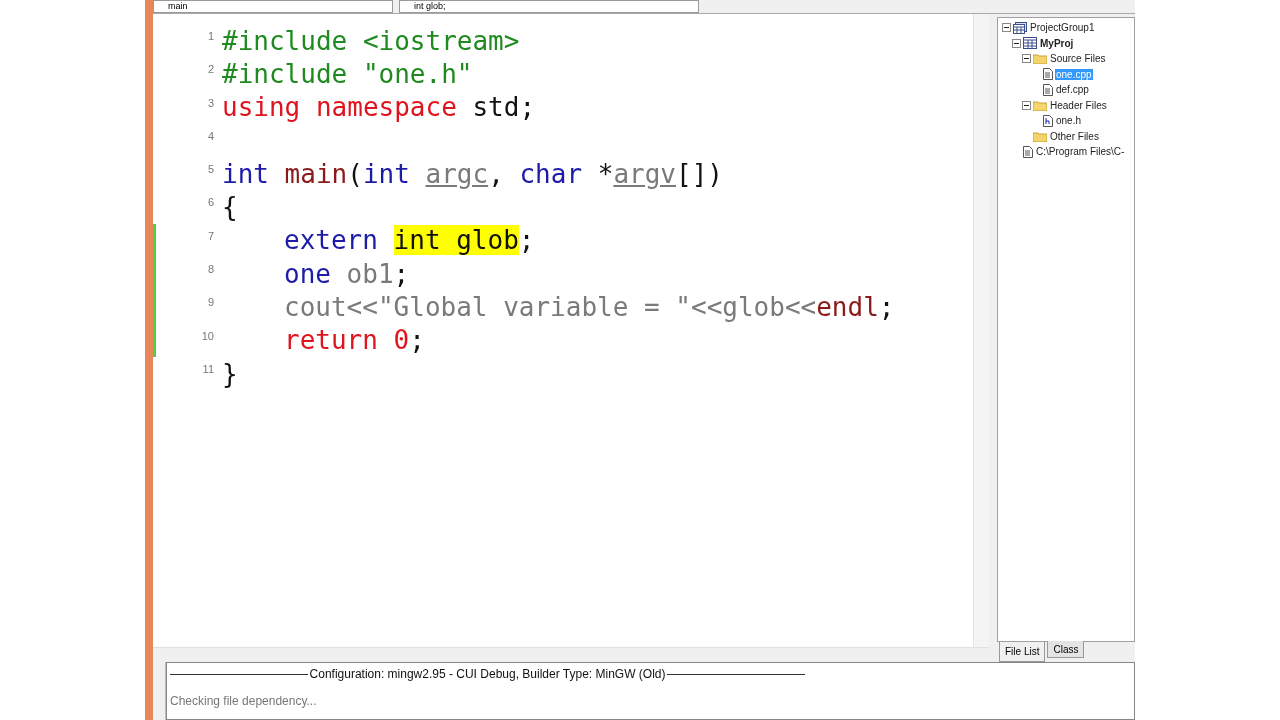 This screenshot has height=720, width=1280. Describe the element at coordinates (354, 340) in the screenshot. I see `code-line: return 0;` at that location.